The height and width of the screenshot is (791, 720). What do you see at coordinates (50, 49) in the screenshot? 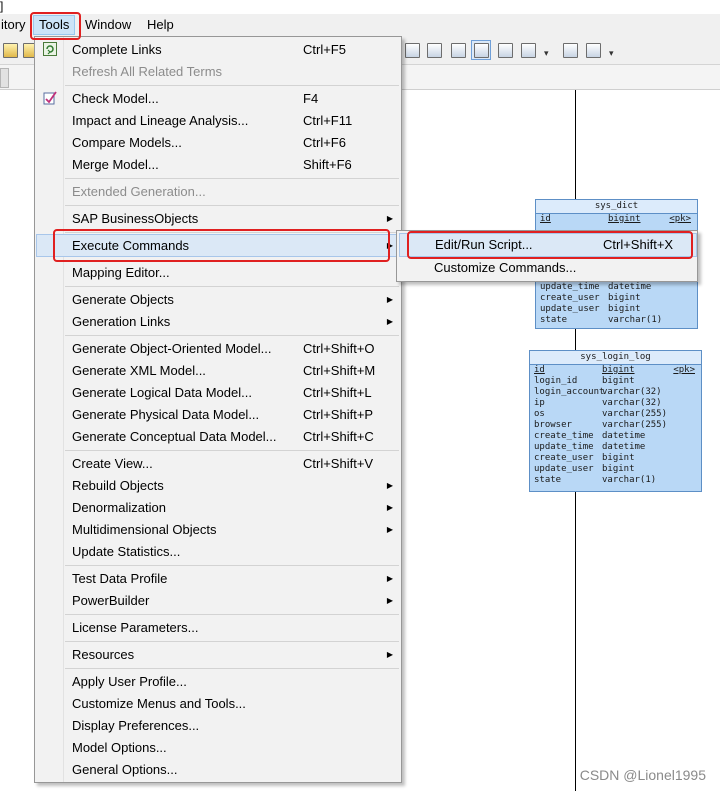
I see `complete-links-icon` at bounding box center [50, 49].